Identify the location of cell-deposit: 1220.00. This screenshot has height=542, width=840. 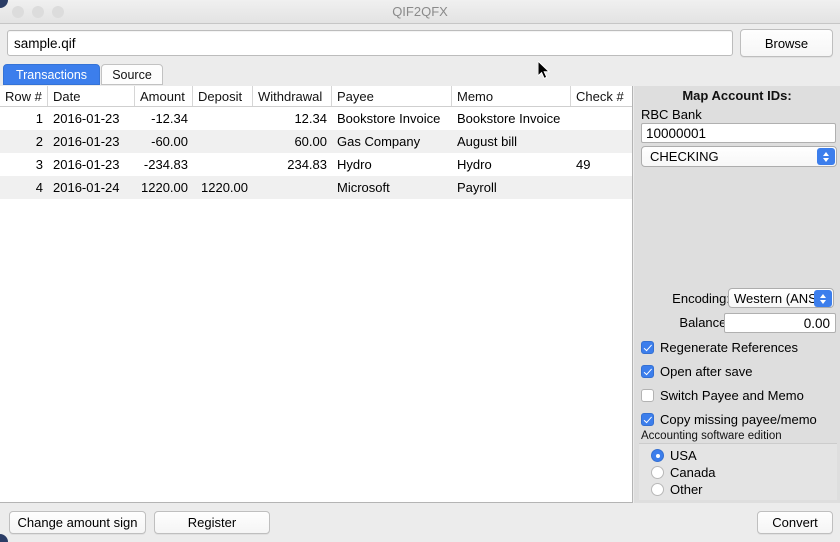
(224, 187).